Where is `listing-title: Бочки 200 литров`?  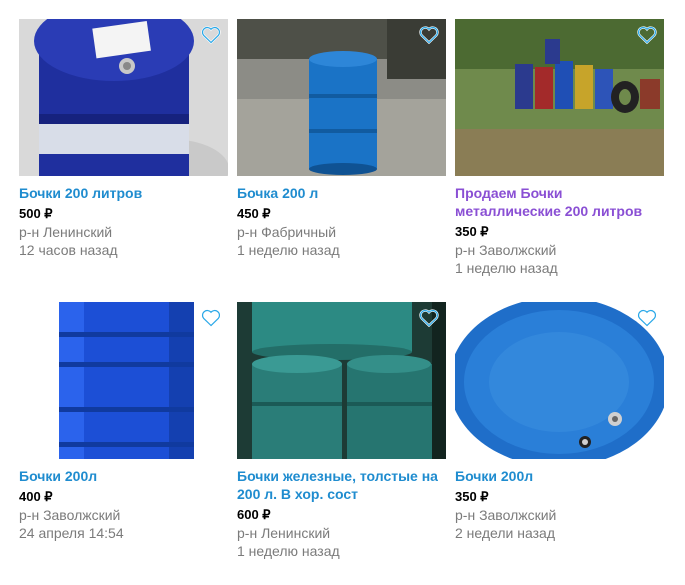
listing-title: Бочки 200 литров is located at coordinates (123, 193).